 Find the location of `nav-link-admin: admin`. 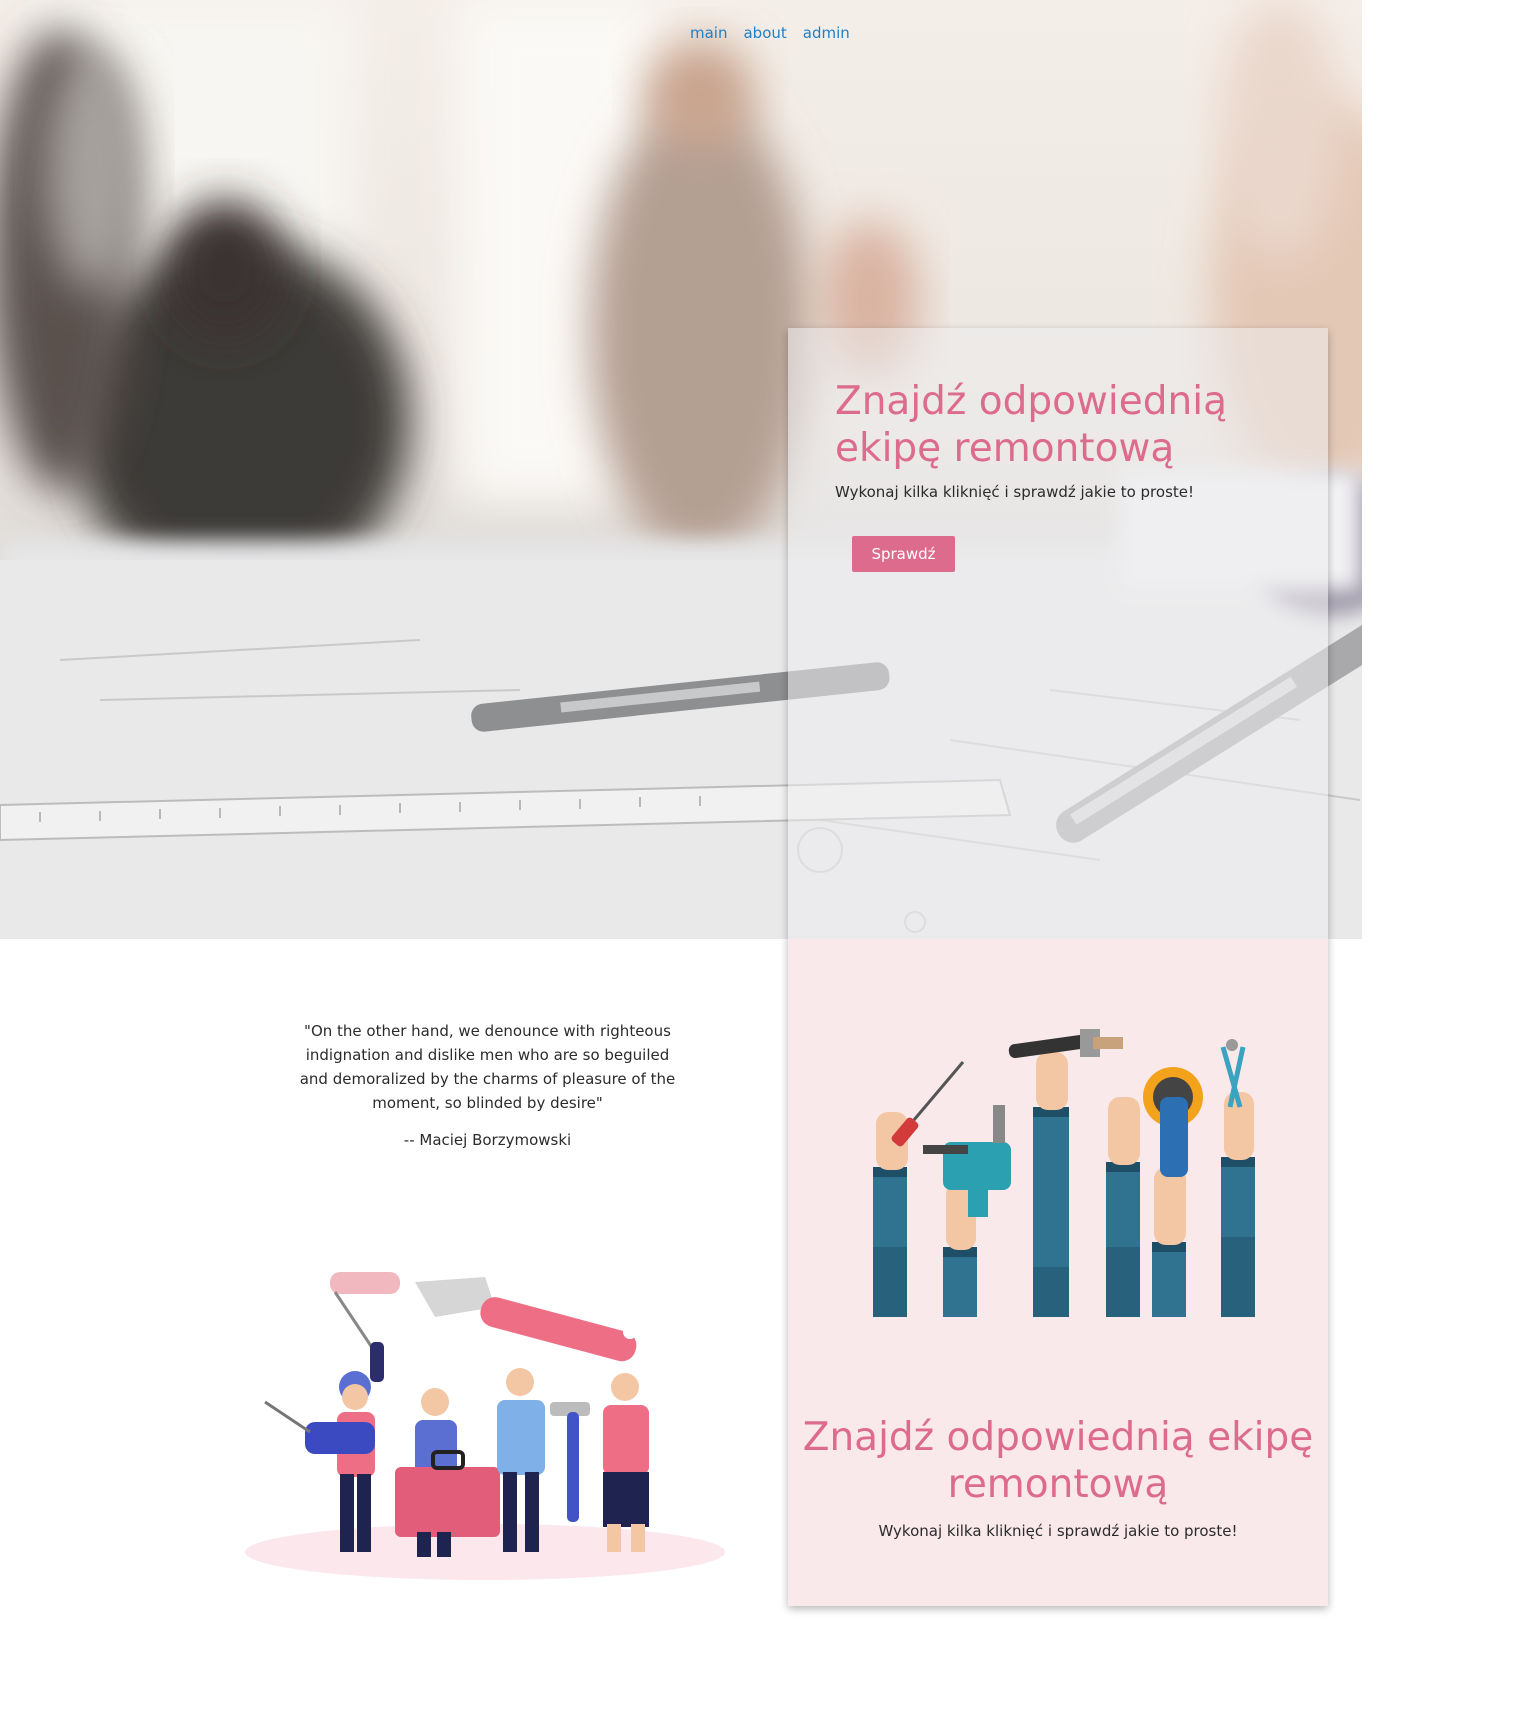

nav-link-admin: admin is located at coordinates (826, 33).